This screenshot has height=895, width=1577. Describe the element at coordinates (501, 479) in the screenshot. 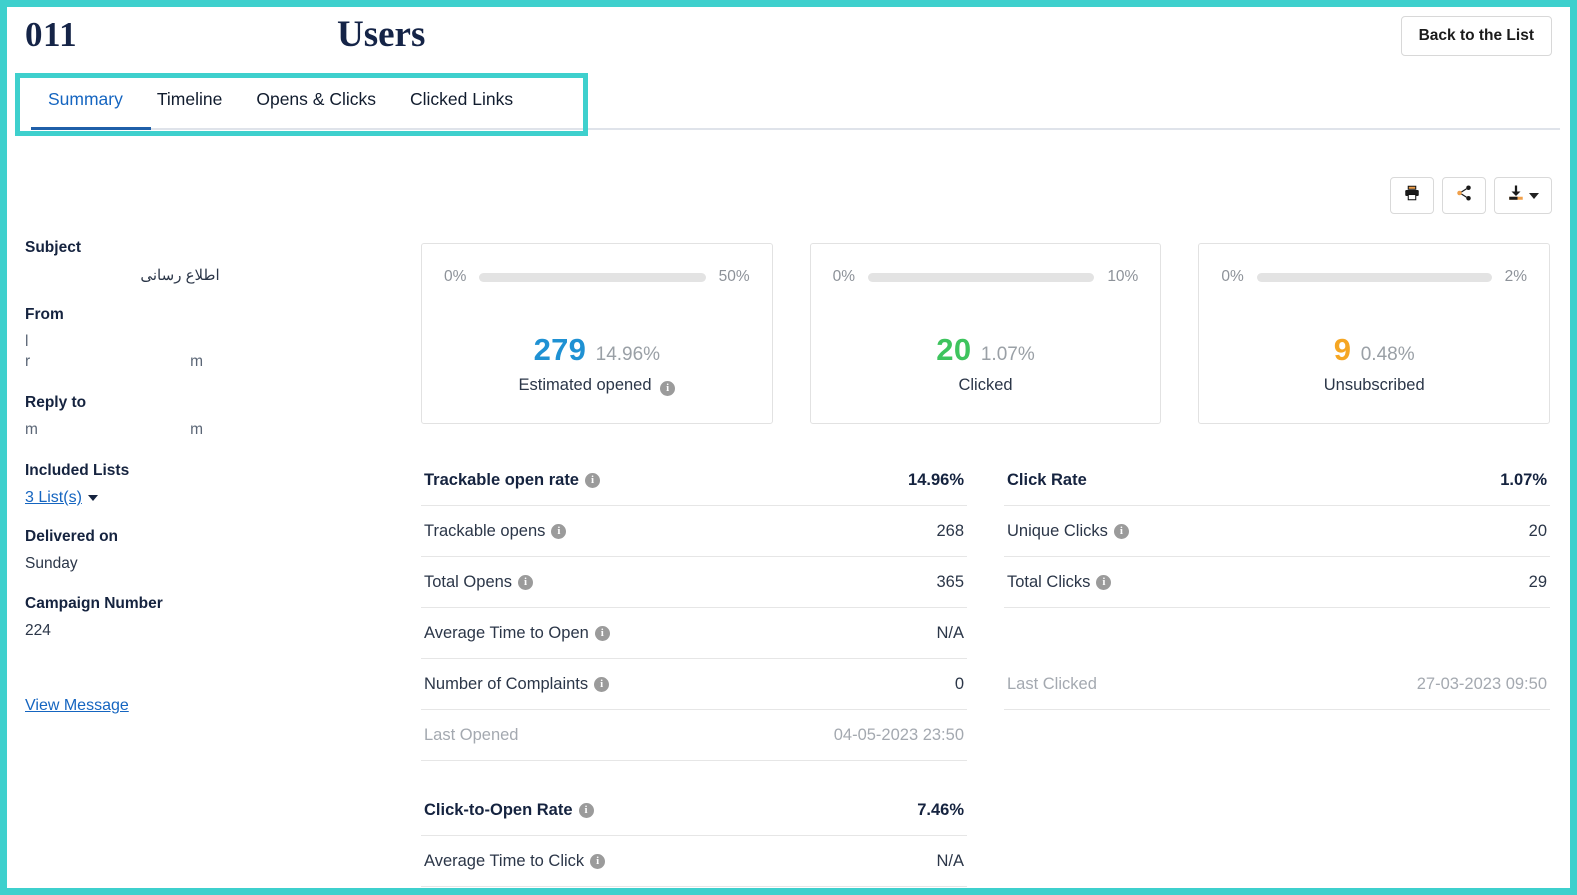

I see `row-label-text: Trackable open rate` at that location.